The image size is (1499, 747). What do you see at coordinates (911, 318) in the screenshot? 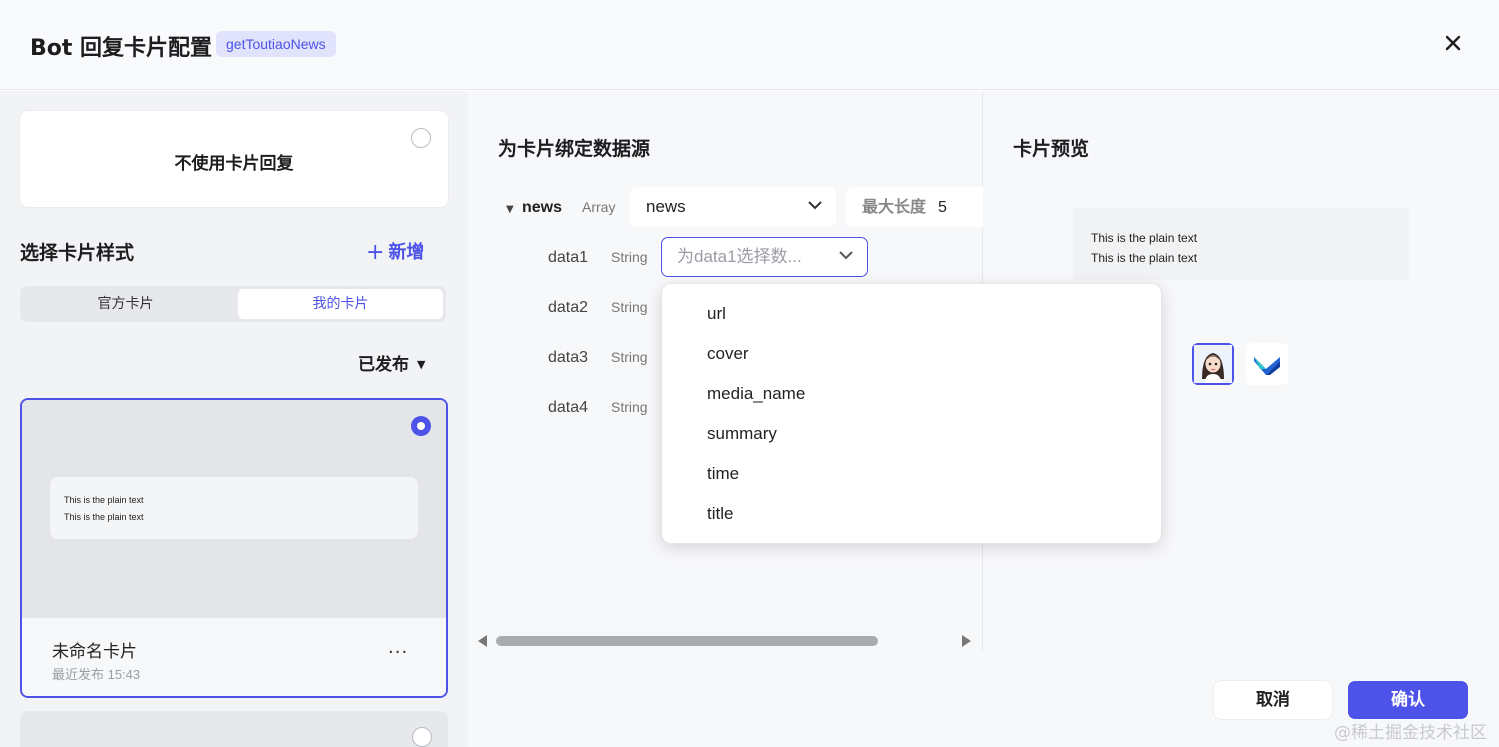
I see `dropdown-option-url: url` at bounding box center [911, 318].